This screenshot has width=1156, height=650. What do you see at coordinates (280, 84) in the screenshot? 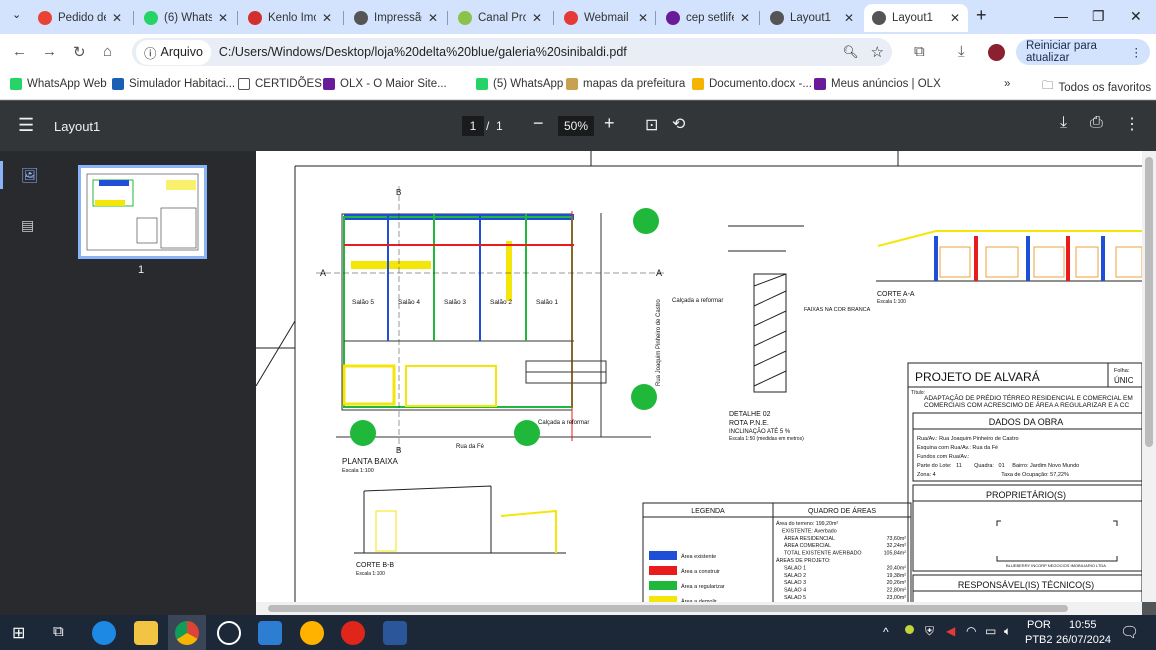
I see `bookmark-item: CERTIDÕES` at bounding box center [280, 84].